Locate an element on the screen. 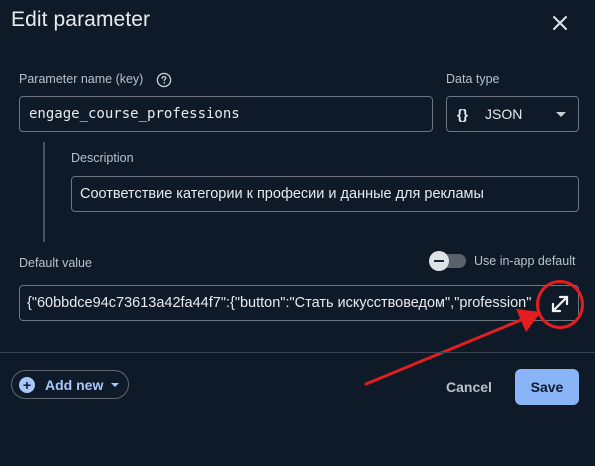 The image size is (595, 466). dialog-title: Edit parameter is located at coordinates (81, 19).